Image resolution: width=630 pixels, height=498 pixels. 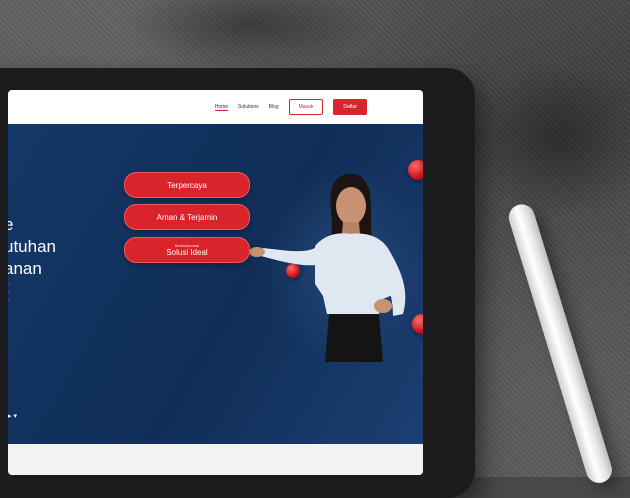 I want to click on nav-link-blog: Blog, so click(x=274, y=107).